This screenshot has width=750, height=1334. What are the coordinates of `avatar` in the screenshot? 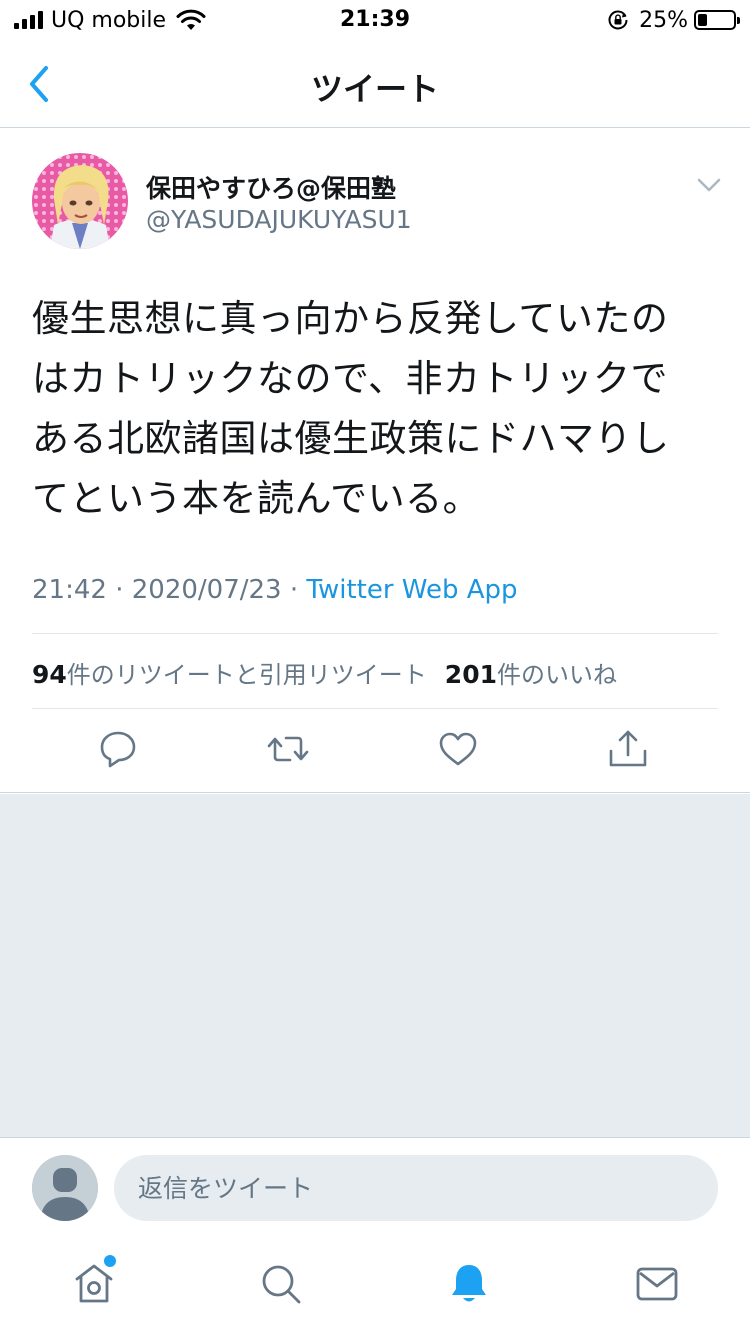 It's located at (80, 201).